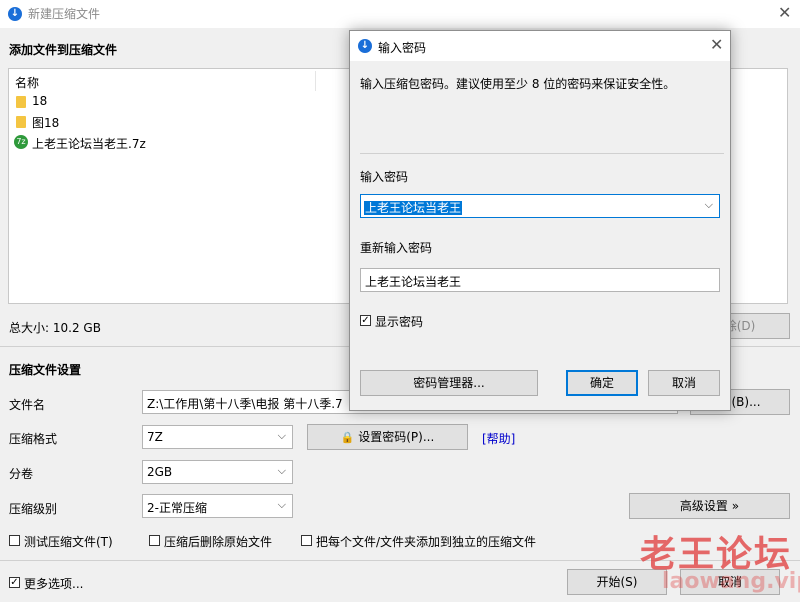  Describe the element at coordinates (217, 506) in the screenshot. I see `level-select: 2-正常压缩 ⌵` at that location.